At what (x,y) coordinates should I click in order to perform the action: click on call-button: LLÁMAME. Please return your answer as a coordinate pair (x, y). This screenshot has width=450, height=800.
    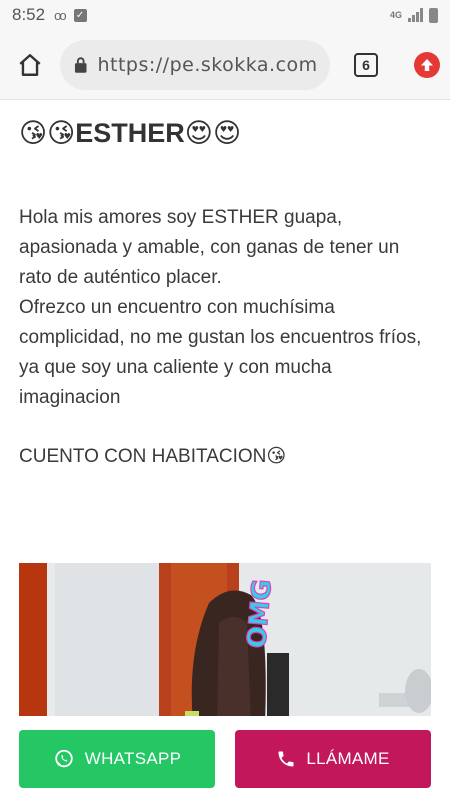
    Looking at the image, I should click on (333, 759).